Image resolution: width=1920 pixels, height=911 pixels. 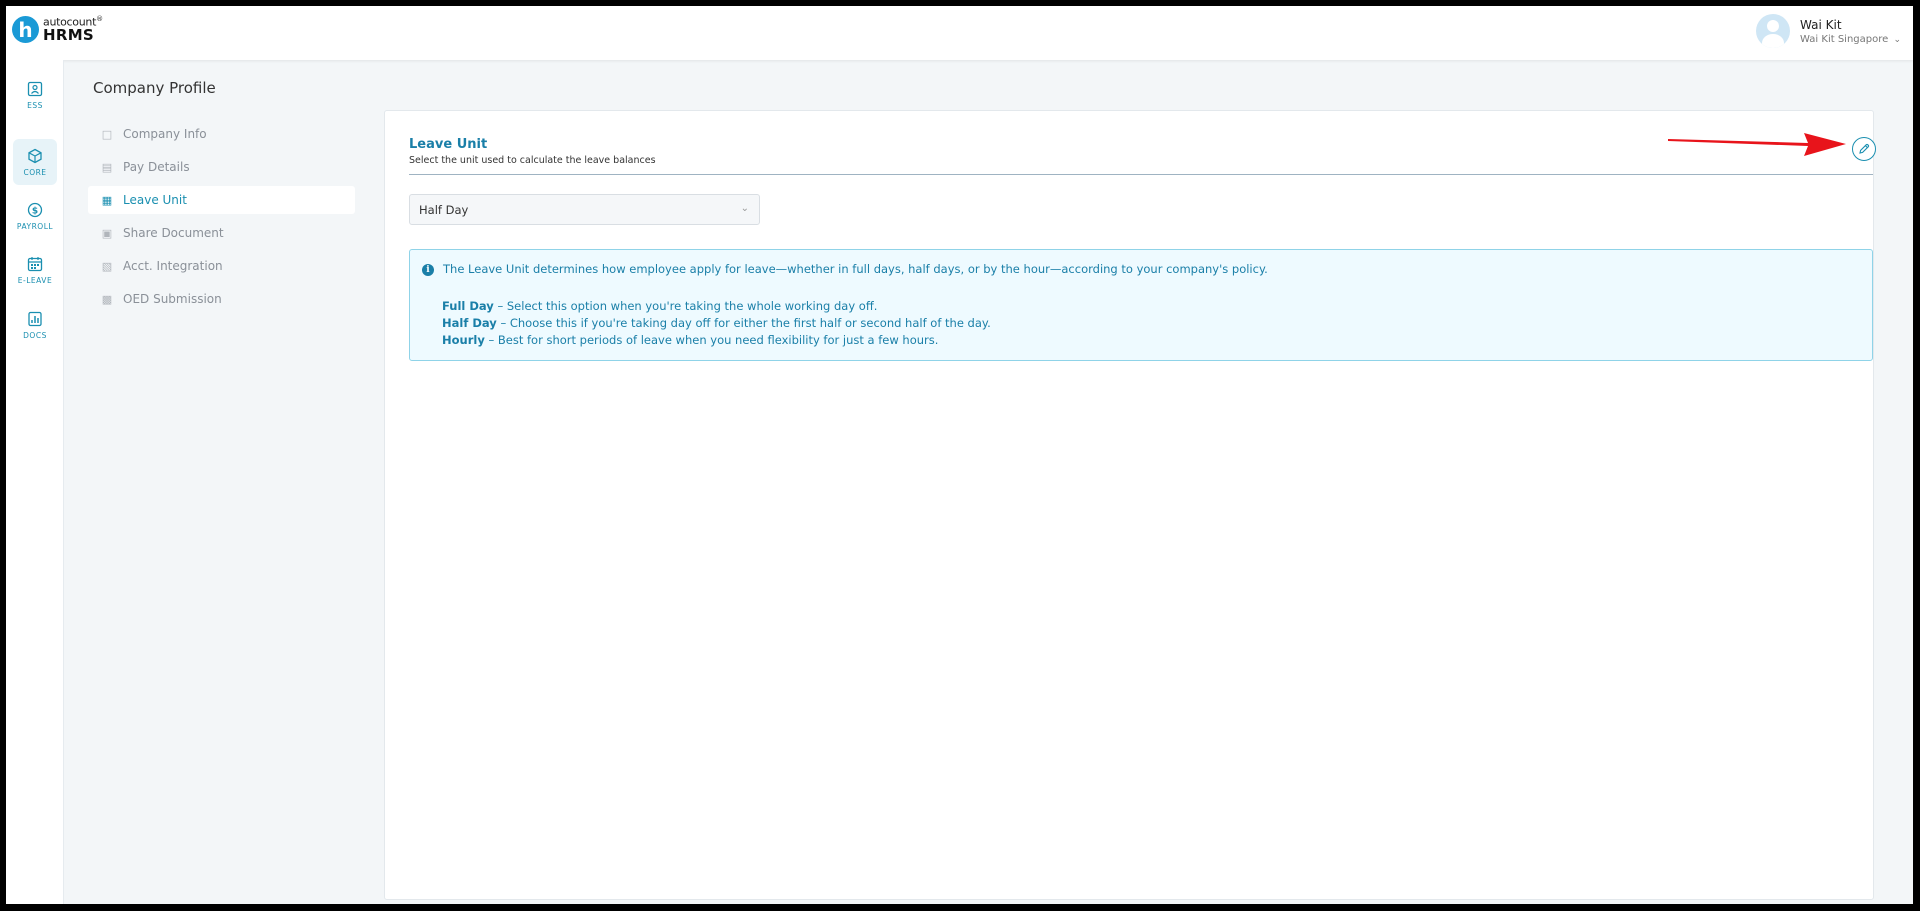 What do you see at coordinates (1757, 144) in the screenshot?
I see `red-arrow-annotation` at bounding box center [1757, 144].